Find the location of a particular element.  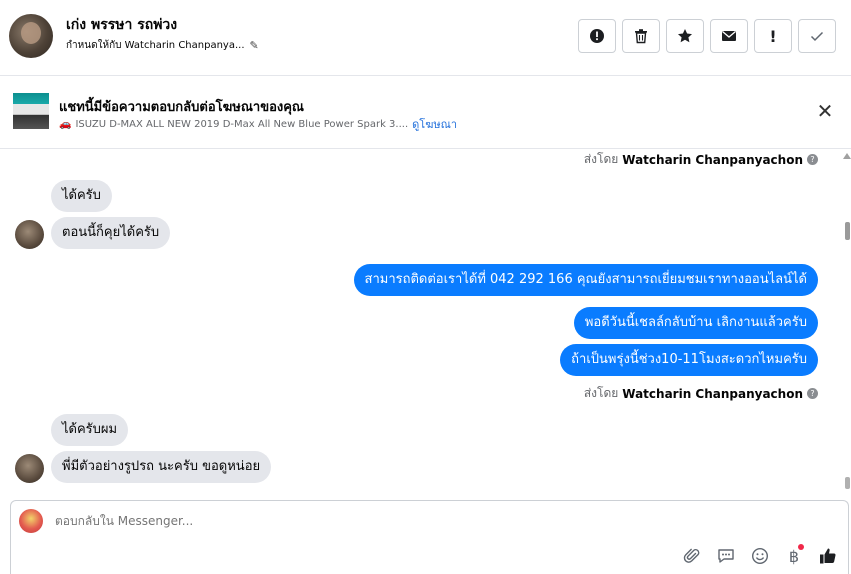

payment-button: ฿ is located at coordinates (794, 555).